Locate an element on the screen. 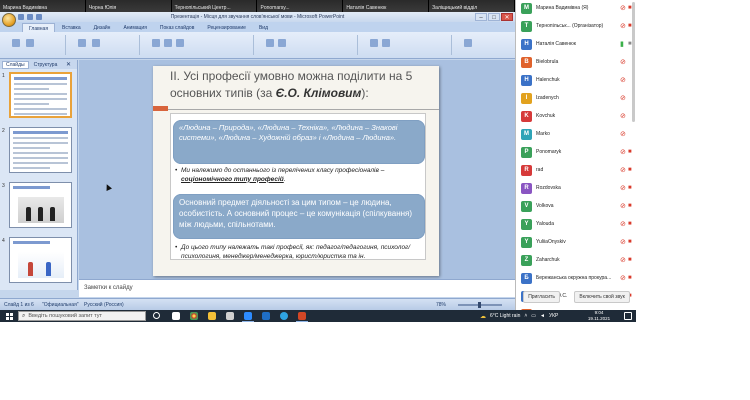 Image resolution: width=750 pixels, height=400 pixels. paste-icon is located at coordinates (16, 43).